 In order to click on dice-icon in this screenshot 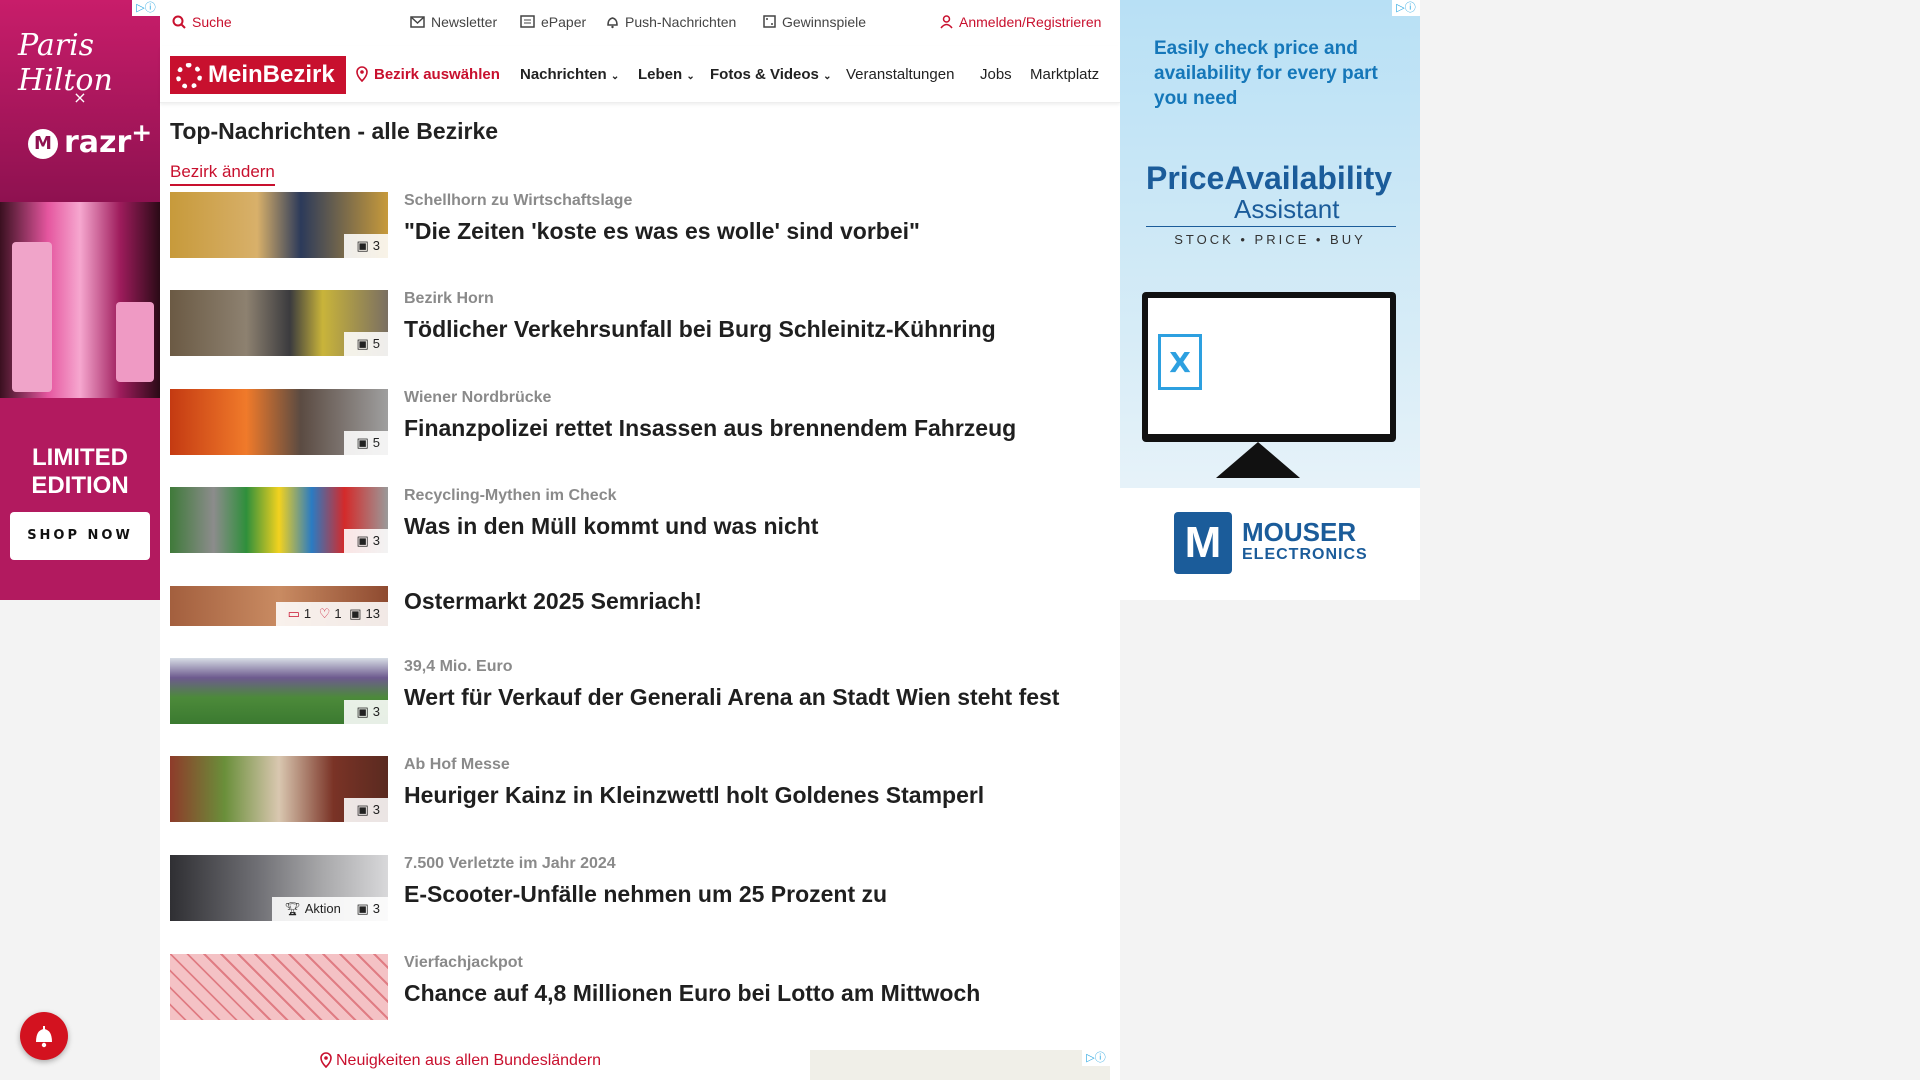, I will do `click(769, 21)`.